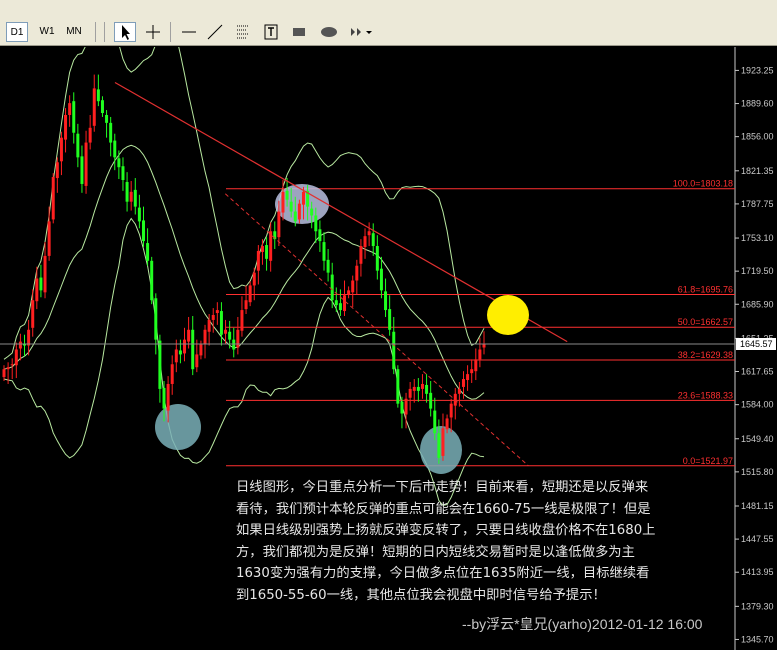  Describe the element at coordinates (243, 32) in the screenshot. I see `fibonacci-icon` at that location.